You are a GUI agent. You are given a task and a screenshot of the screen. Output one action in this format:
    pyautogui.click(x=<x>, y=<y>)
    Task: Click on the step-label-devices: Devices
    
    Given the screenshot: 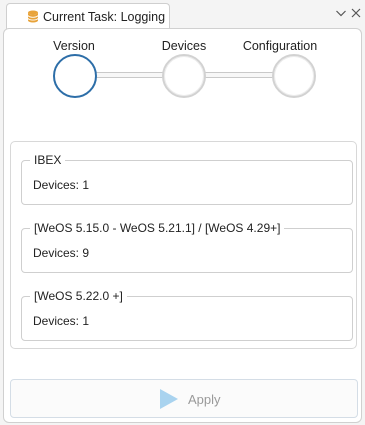 What is the action you would take?
    pyautogui.click(x=184, y=46)
    